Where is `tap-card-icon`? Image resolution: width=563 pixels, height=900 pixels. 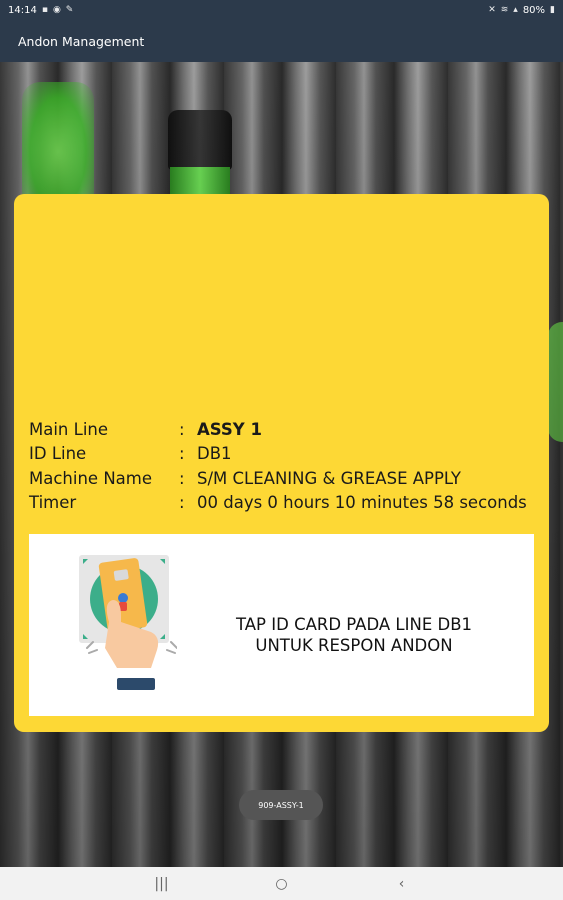
tap-card-icon is located at coordinates (128, 622).